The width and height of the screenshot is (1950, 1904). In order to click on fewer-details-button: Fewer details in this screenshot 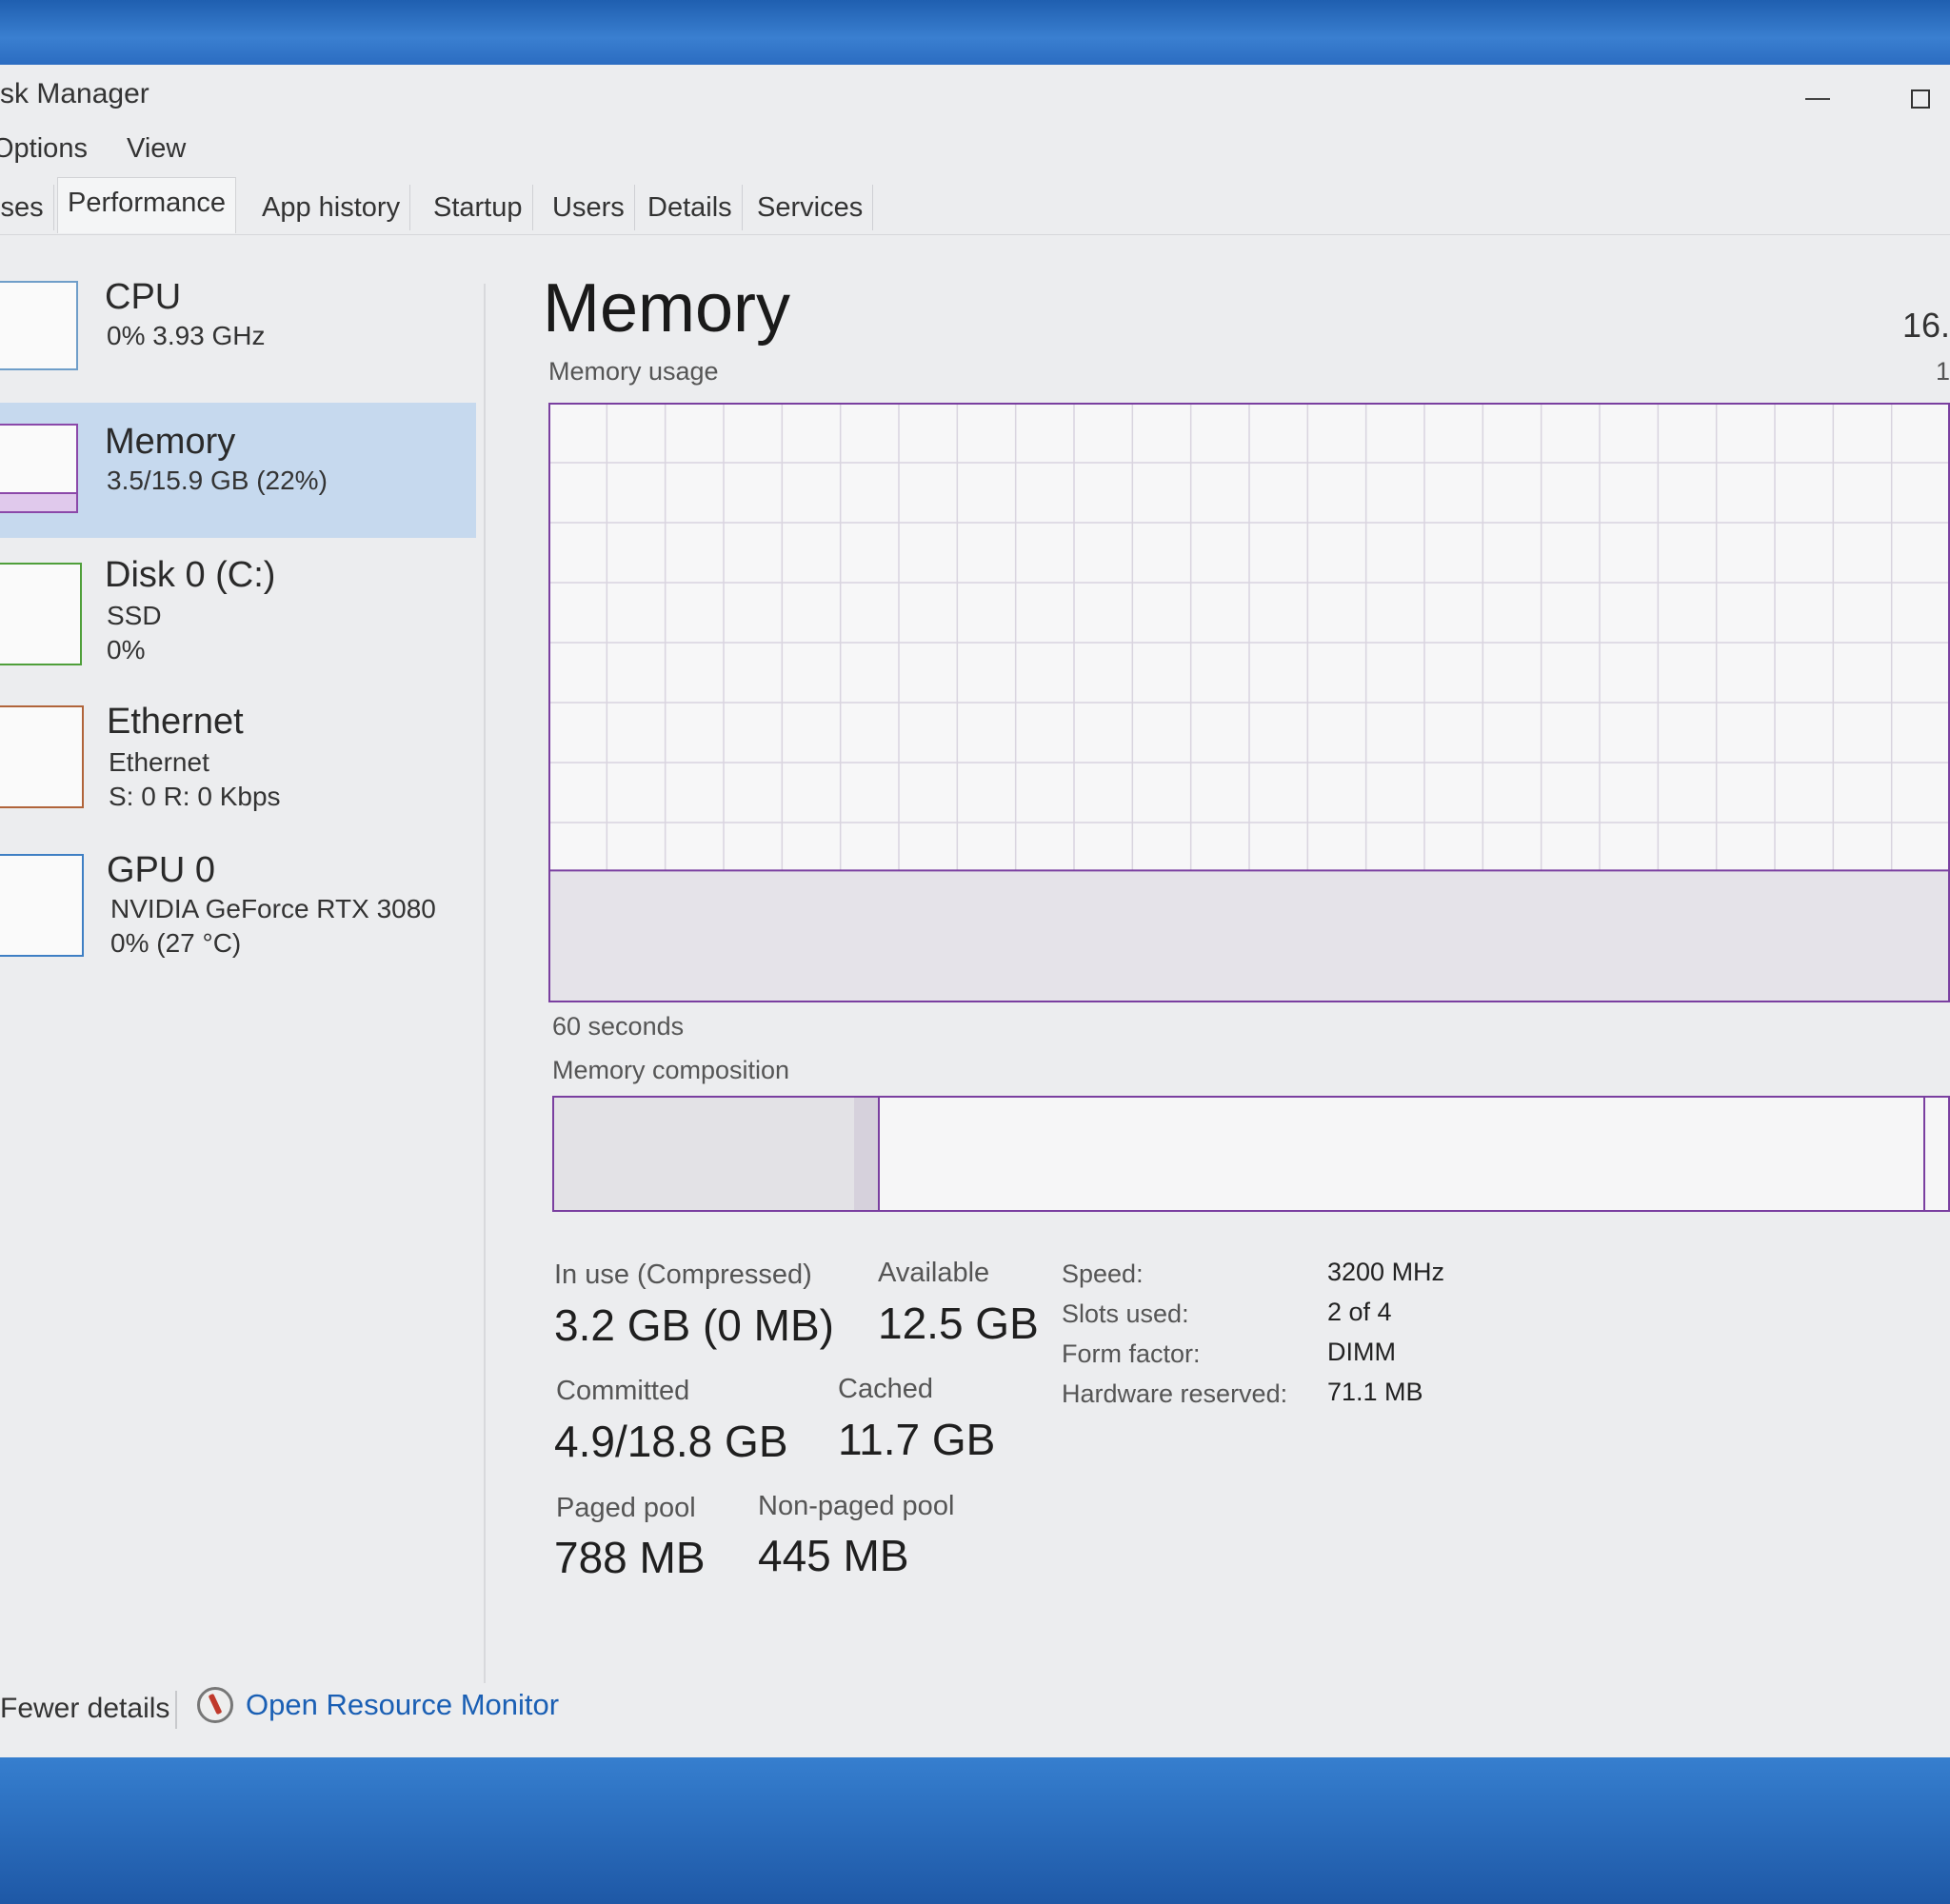, I will do `click(84, 1709)`.